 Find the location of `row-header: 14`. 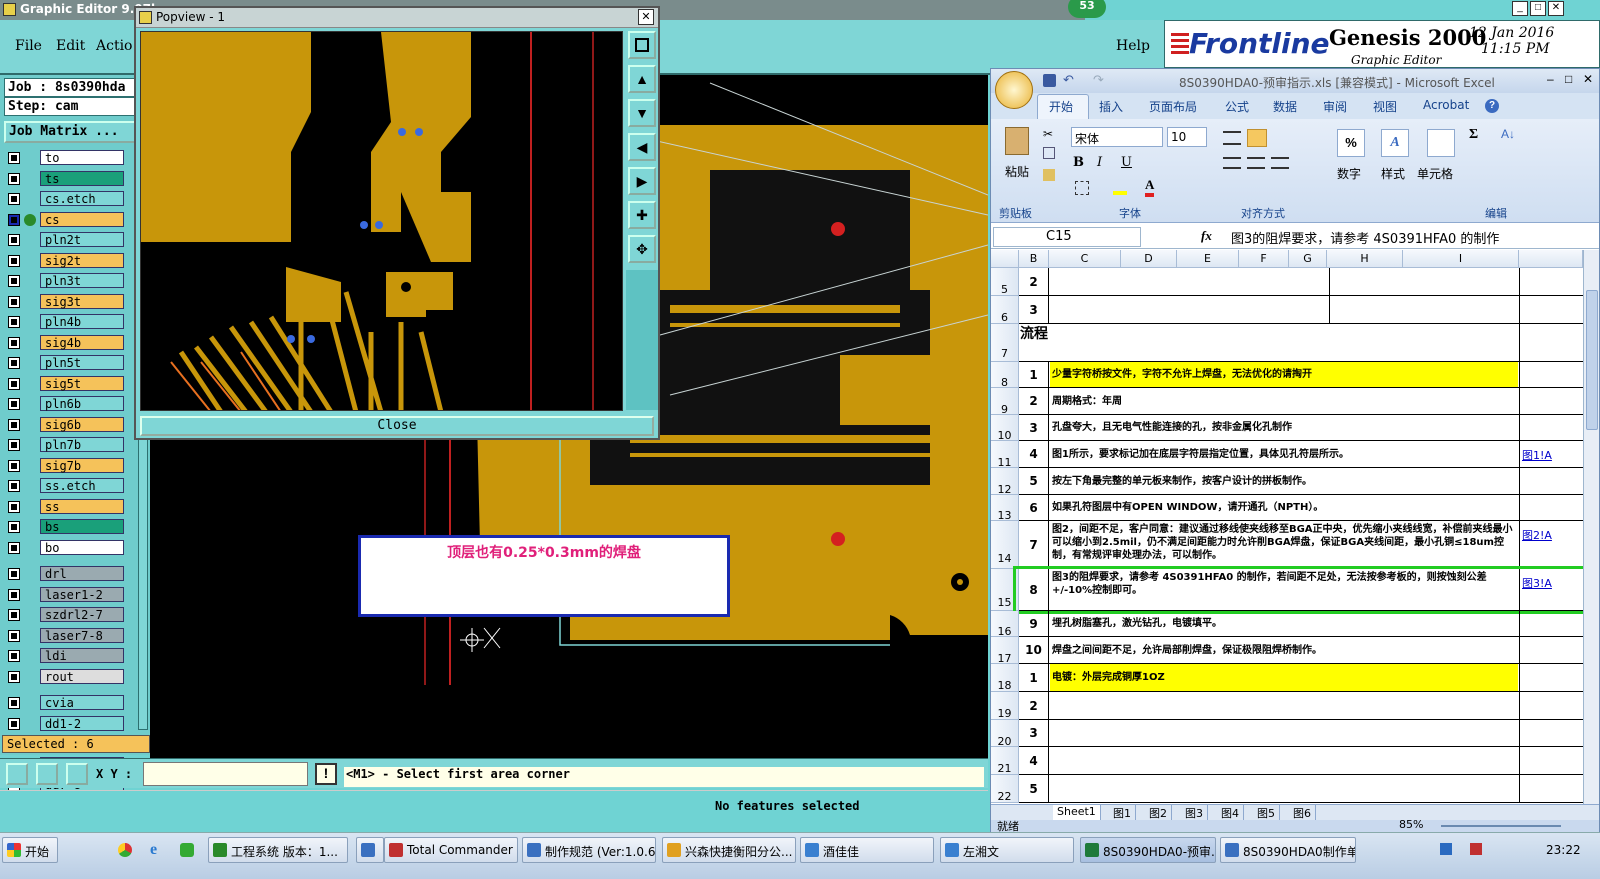

row-header: 14 is located at coordinates (1005, 545).